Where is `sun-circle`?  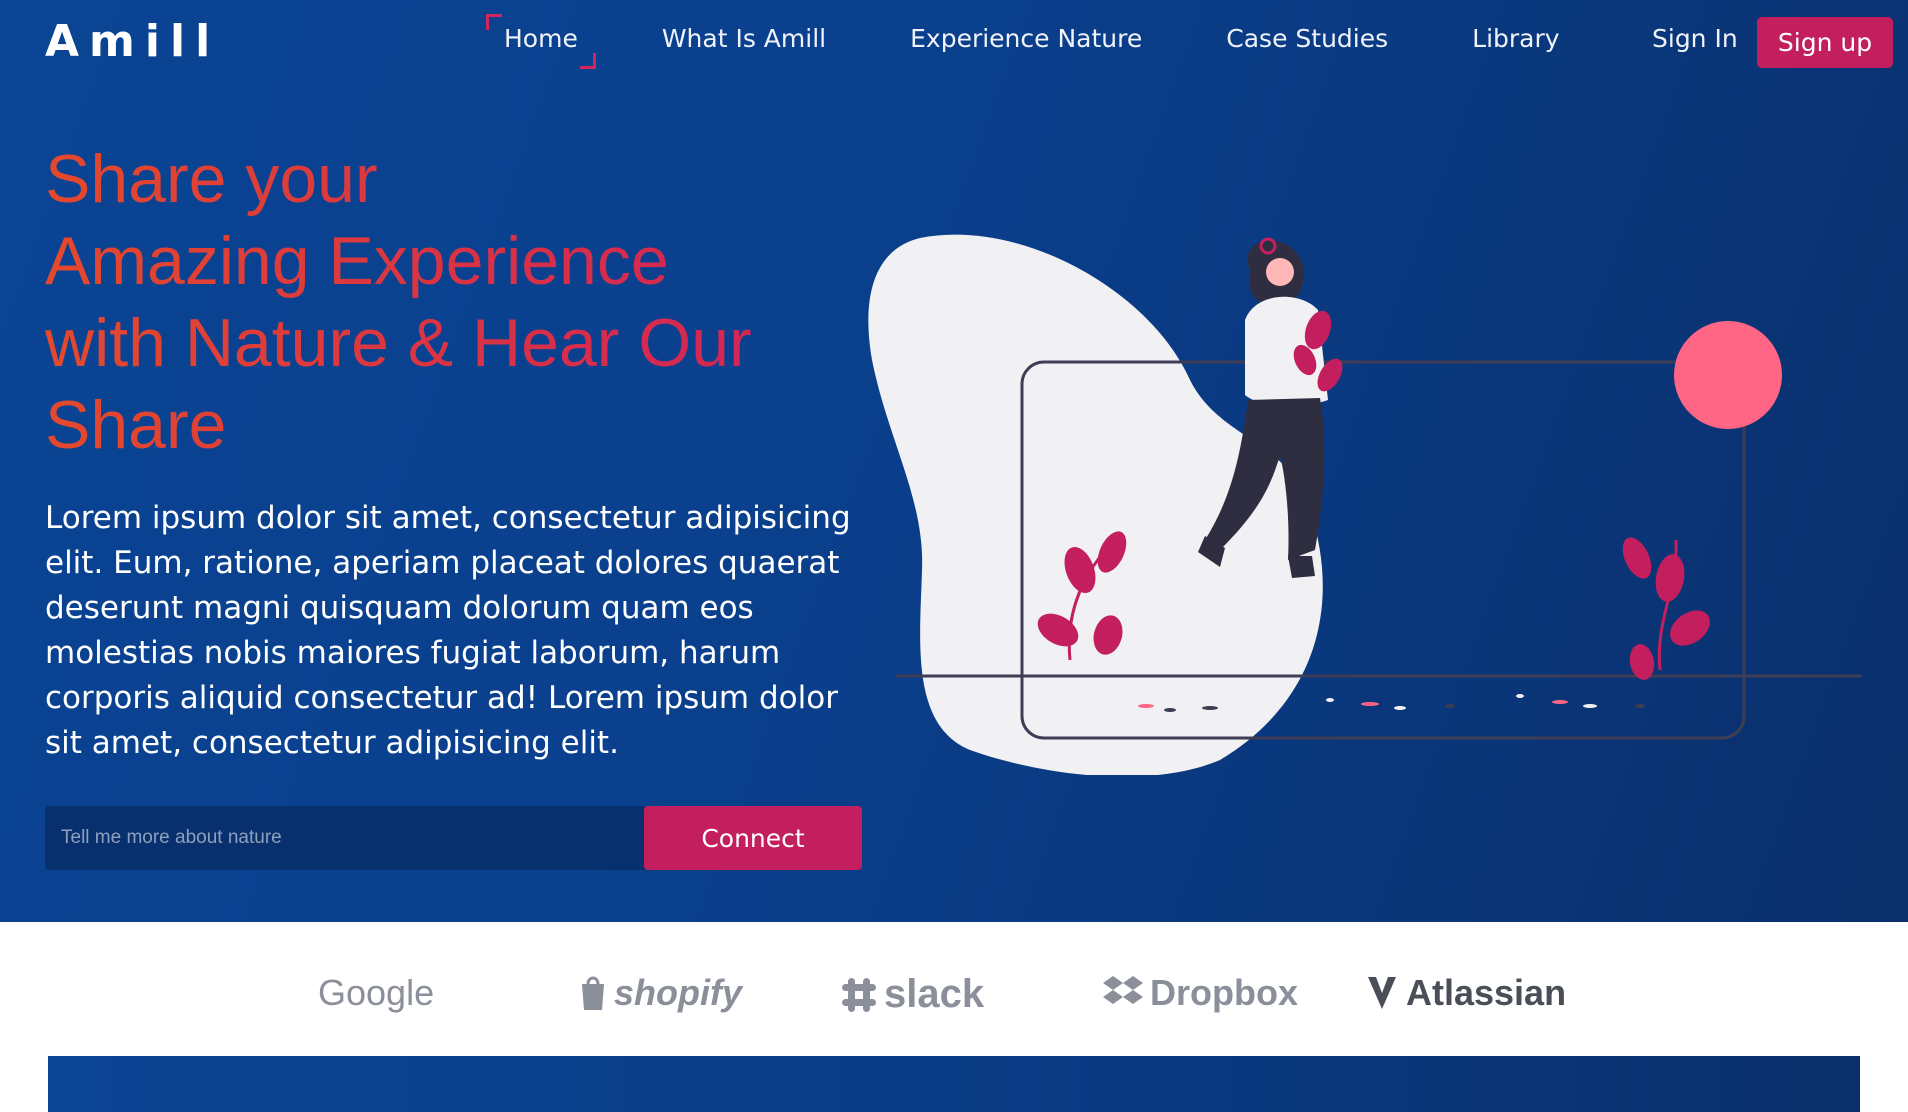
sun-circle is located at coordinates (1728, 375).